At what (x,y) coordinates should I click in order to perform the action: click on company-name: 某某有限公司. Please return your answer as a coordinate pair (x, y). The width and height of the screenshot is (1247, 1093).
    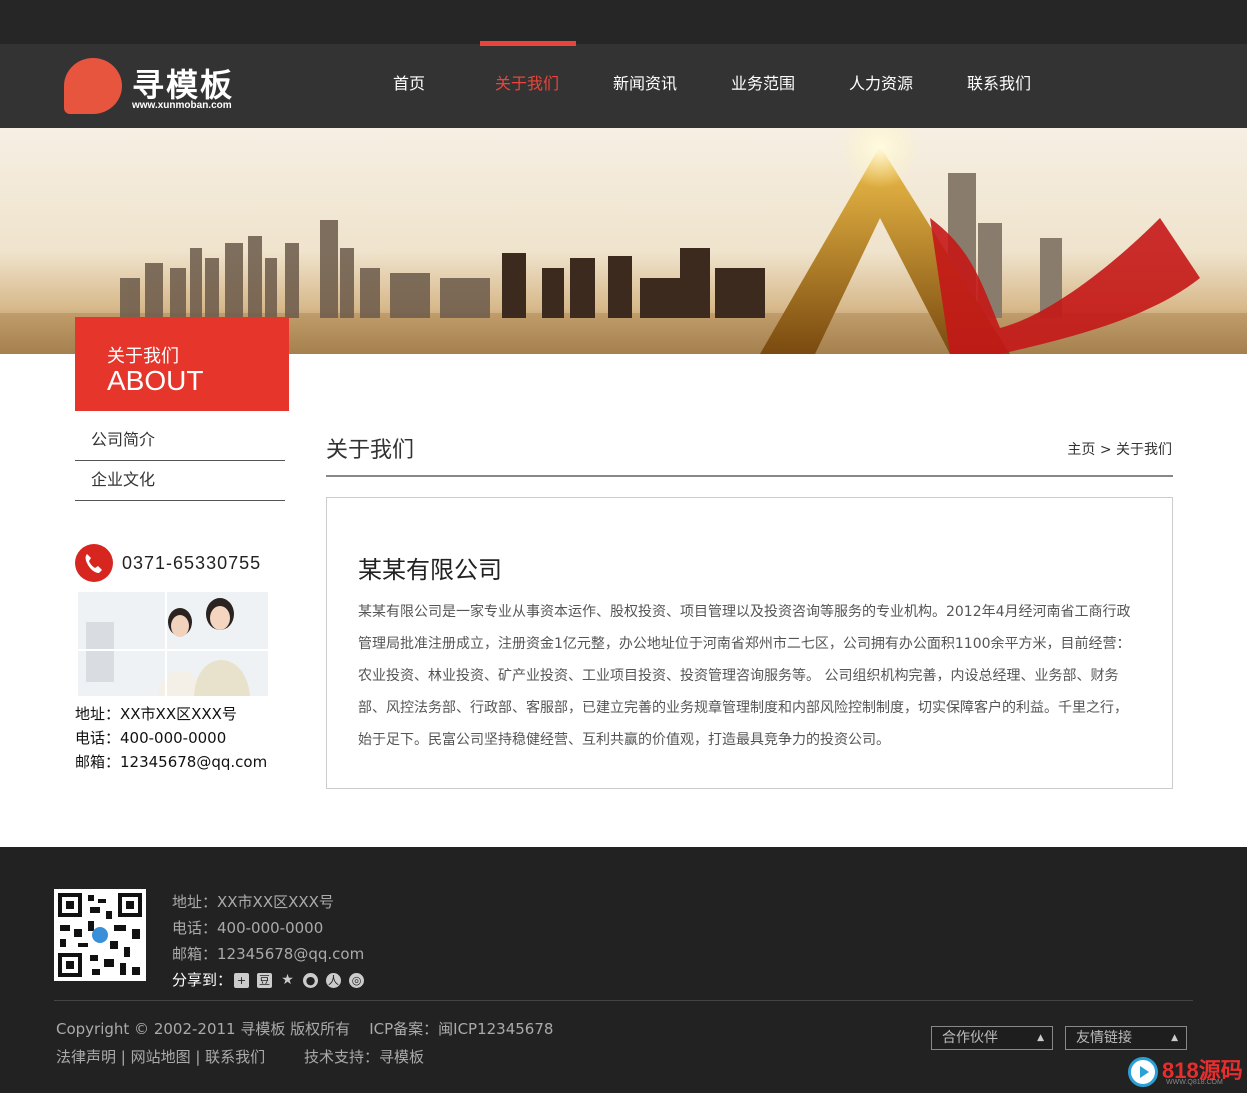
    Looking at the image, I should click on (430, 570).